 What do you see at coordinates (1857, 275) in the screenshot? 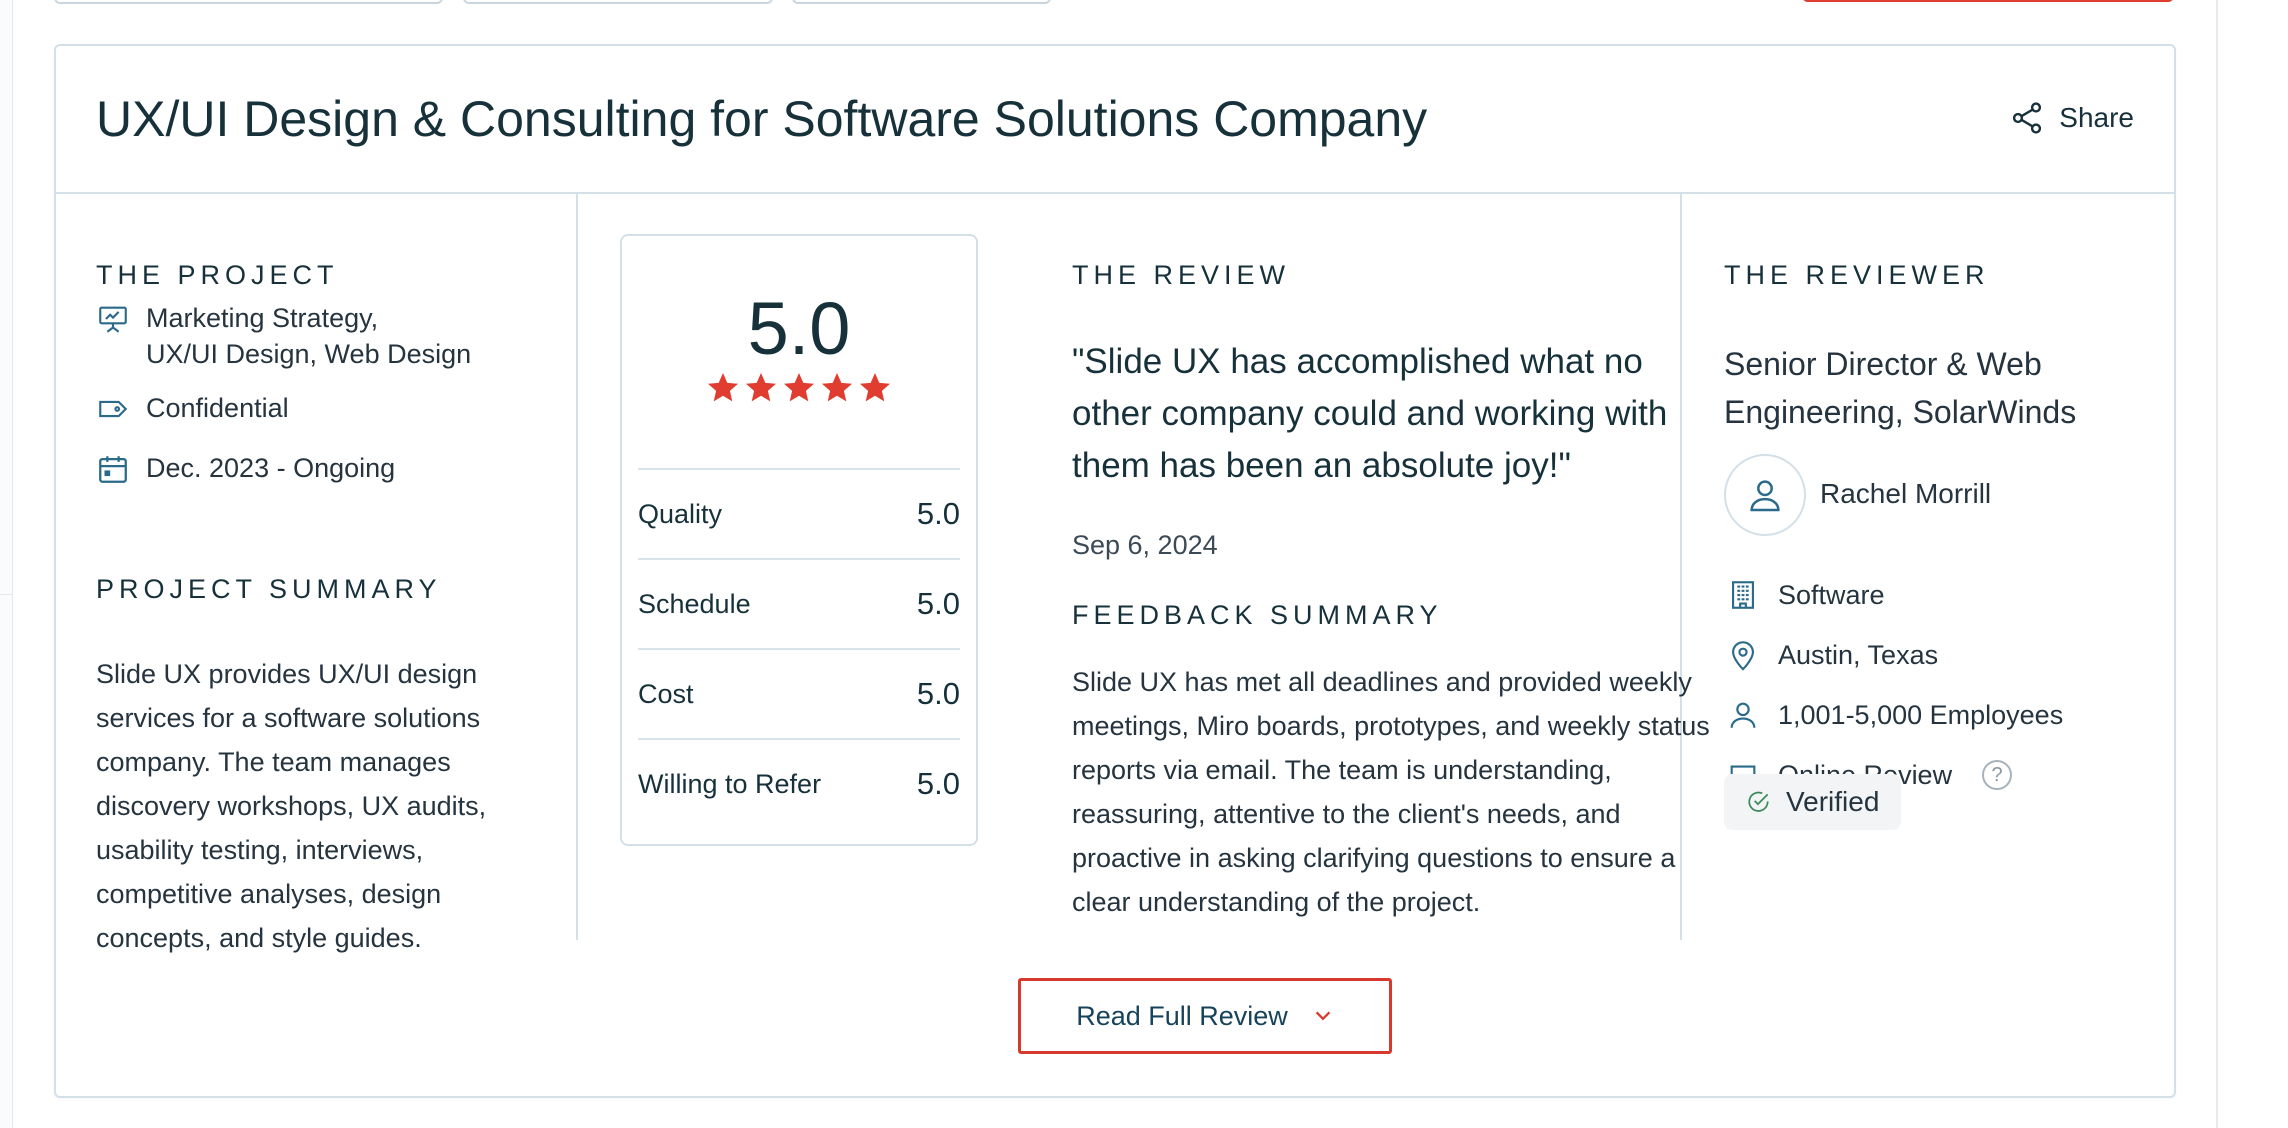
I see `reviewer-heading: THE REVIEWER` at bounding box center [1857, 275].